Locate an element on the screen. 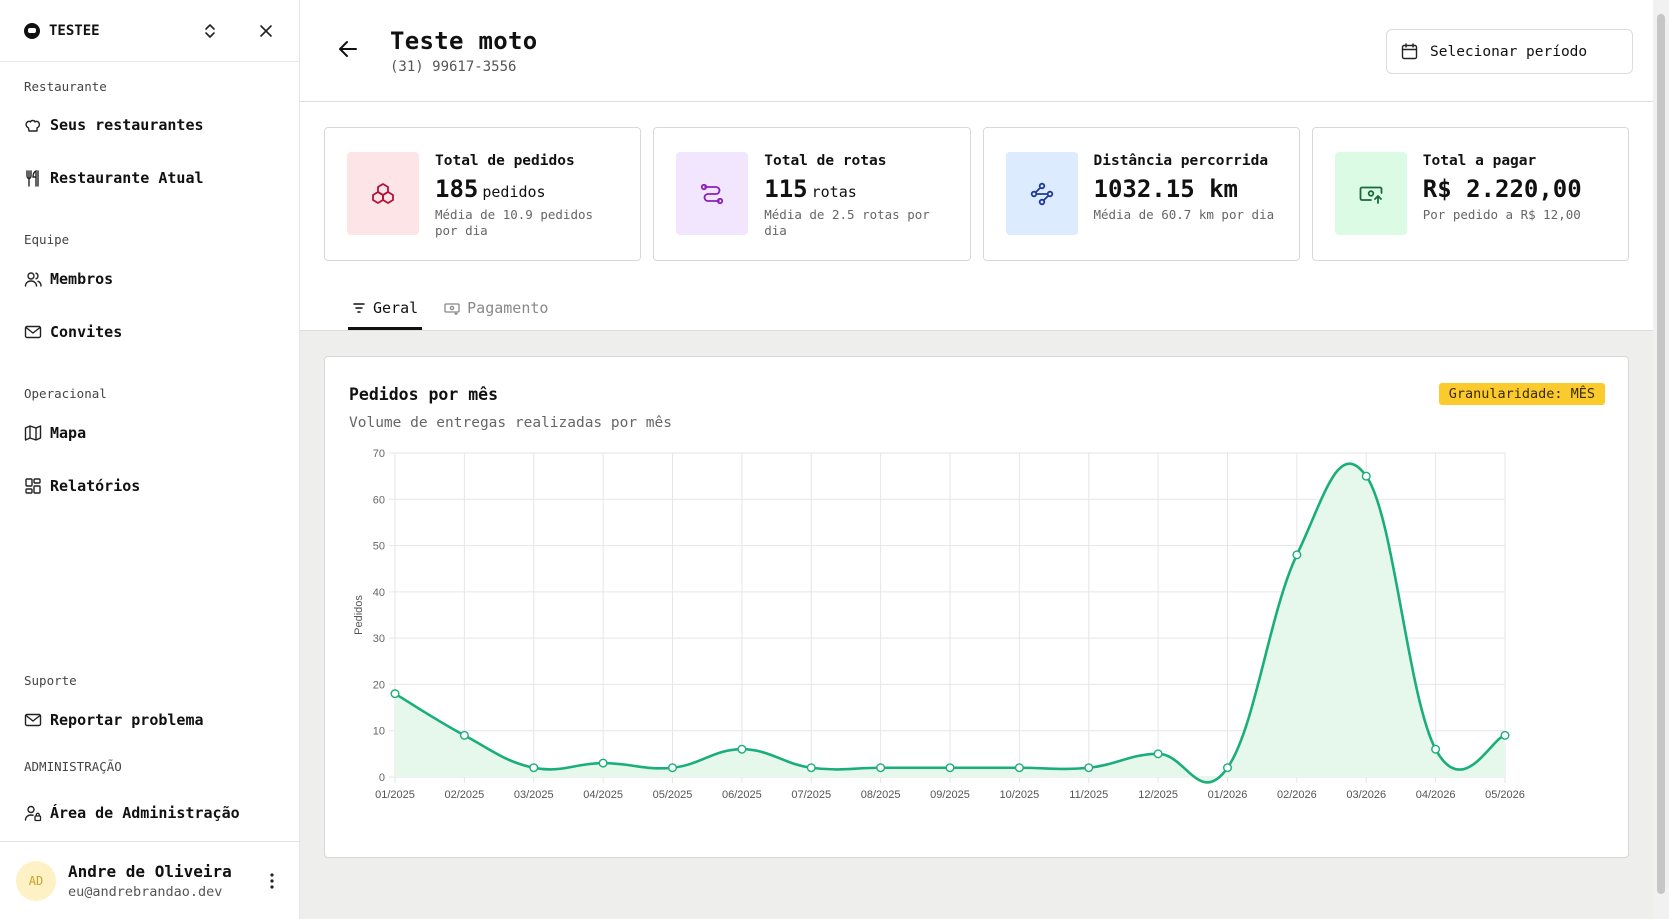  x-tick-label: 04/2026 is located at coordinates (1436, 795).